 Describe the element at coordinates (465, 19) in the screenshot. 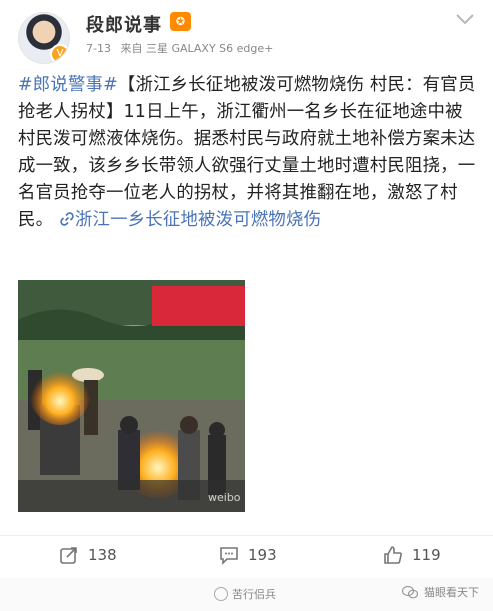

I see `chevron-down-icon` at that location.